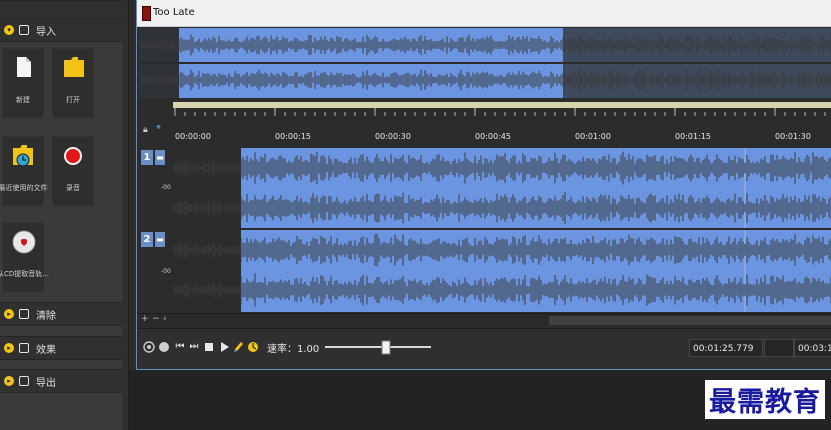 This screenshot has height=430, width=831. Describe the element at coordinates (24, 171) in the screenshot. I see `tile-recent: 最近使用的文件` at that location.